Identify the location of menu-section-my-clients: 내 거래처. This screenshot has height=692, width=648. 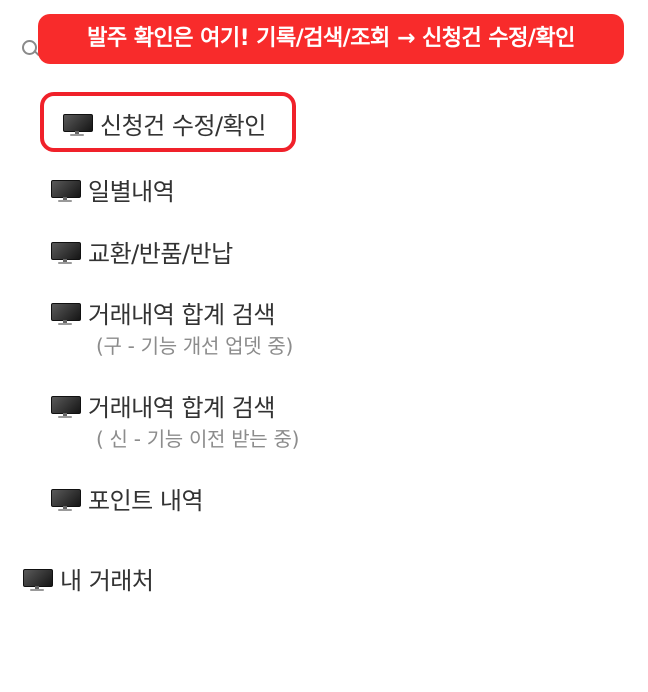
(88, 578).